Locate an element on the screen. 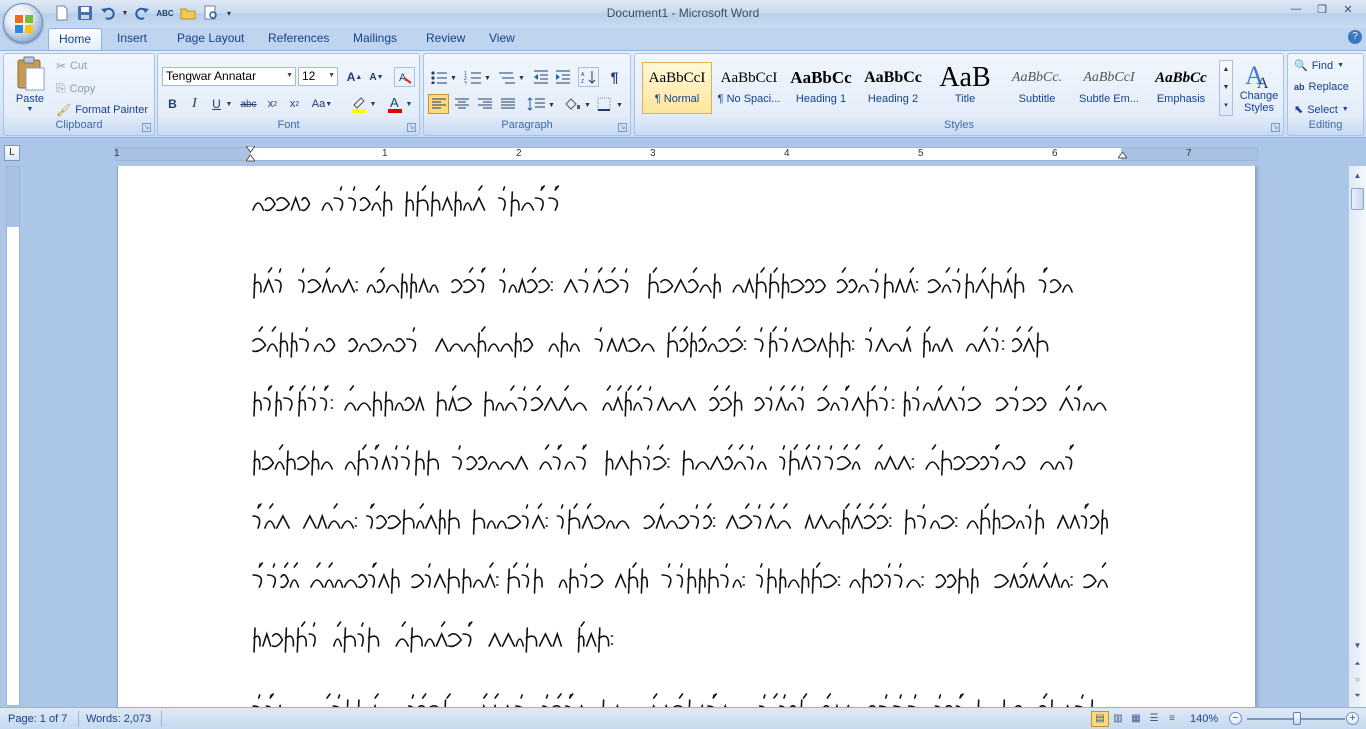 The width and height of the screenshot is (1366, 729). tab-selector: L is located at coordinates (12, 153).